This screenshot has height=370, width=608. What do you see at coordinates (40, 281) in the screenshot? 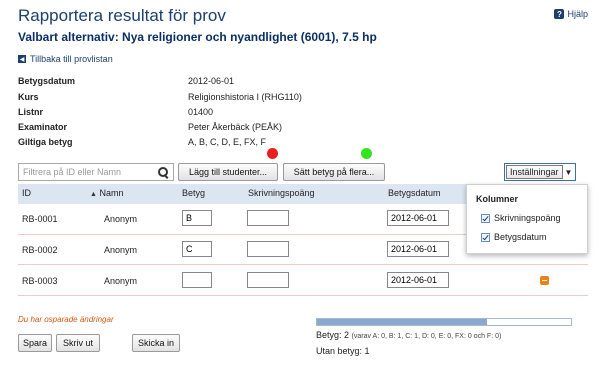
I see `row-3-id: RB-0003` at bounding box center [40, 281].